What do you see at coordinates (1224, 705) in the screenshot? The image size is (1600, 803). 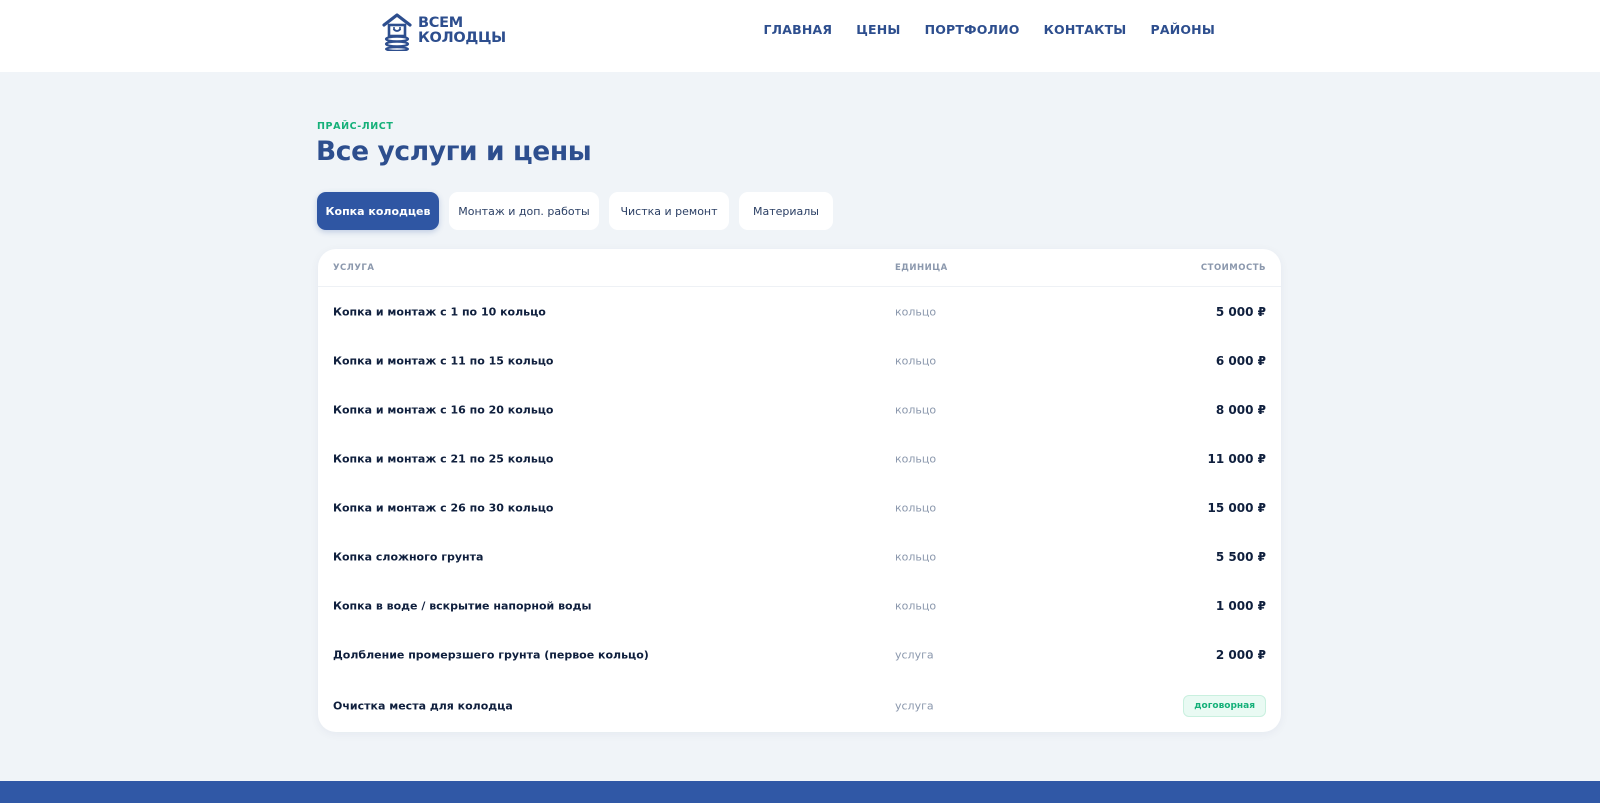 I see `negotiable-badge: договорная` at bounding box center [1224, 705].